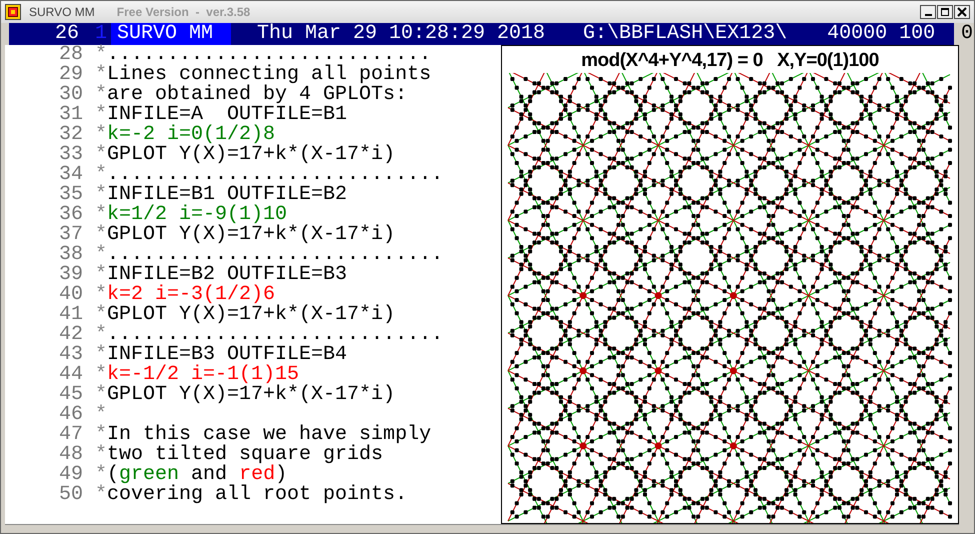 The height and width of the screenshot is (534, 975). Describe the element at coordinates (245, 455) in the screenshot. I see `editor-line: two tilted square grids` at that location.